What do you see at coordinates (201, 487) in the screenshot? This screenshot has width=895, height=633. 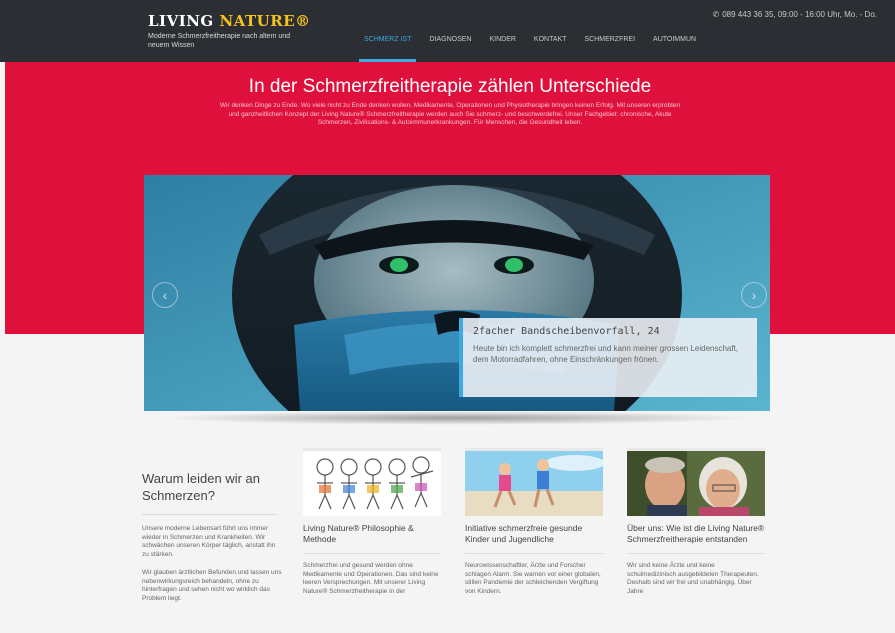 I see `intro-heading: Warum leiden wir an Schmerzen?` at bounding box center [201, 487].